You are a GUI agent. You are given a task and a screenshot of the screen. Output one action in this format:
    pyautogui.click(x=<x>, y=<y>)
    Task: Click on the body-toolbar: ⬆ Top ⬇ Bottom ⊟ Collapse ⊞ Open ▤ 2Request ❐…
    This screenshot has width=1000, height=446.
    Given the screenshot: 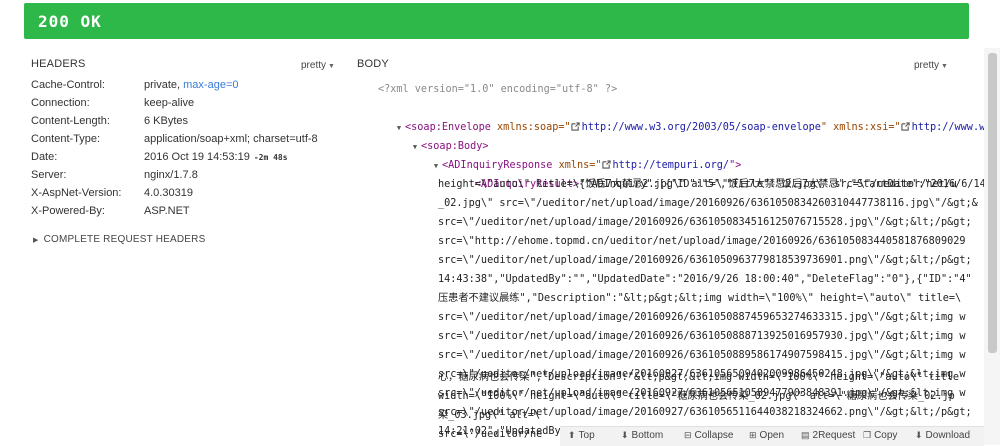 What is the action you would take?
    pyautogui.click(x=772, y=436)
    